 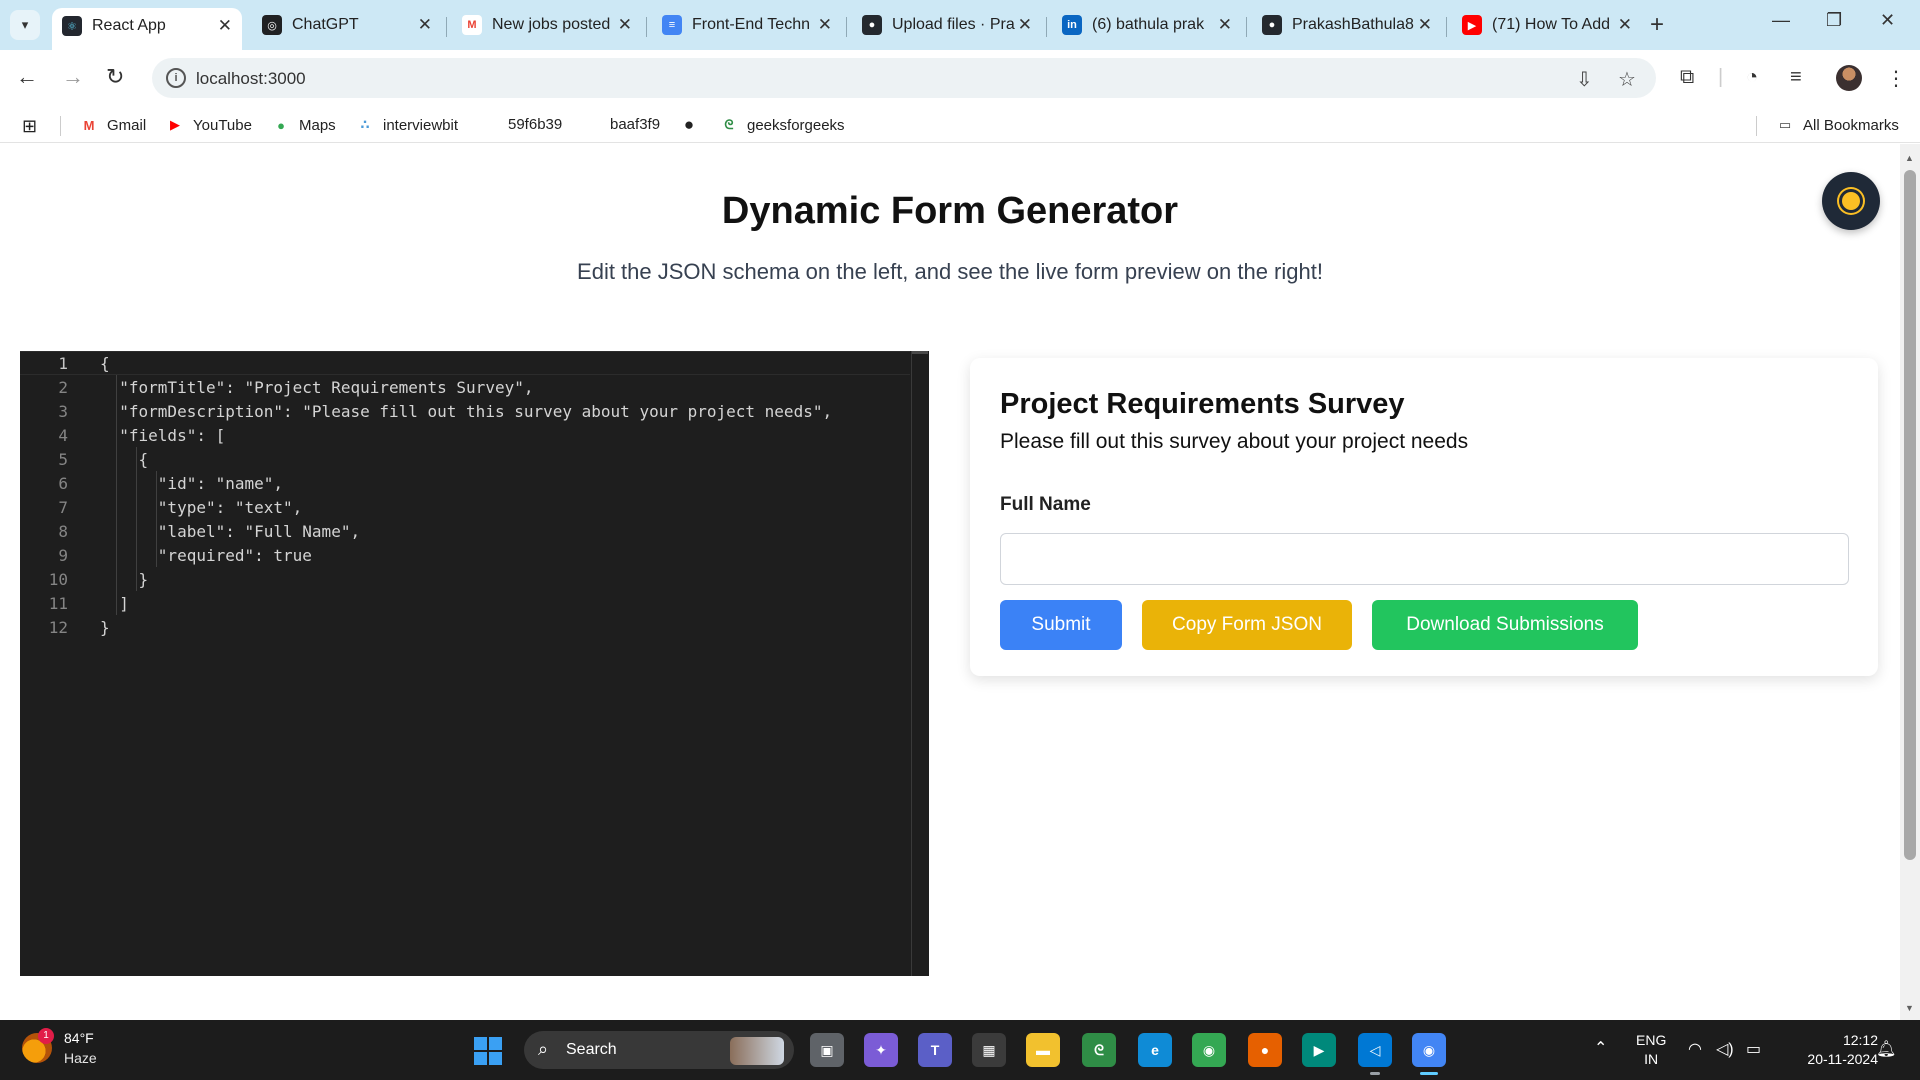 I want to click on editor-line: 10 }, so click(x=465, y=579).